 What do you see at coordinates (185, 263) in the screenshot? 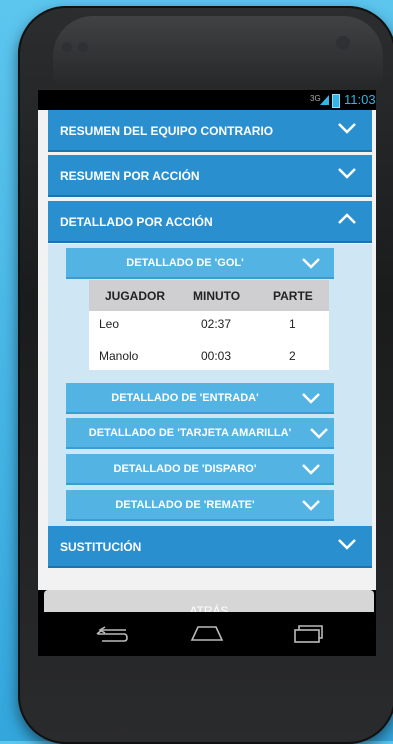
I see `subsection-label: DETALLADO DE 'GOL'` at bounding box center [185, 263].